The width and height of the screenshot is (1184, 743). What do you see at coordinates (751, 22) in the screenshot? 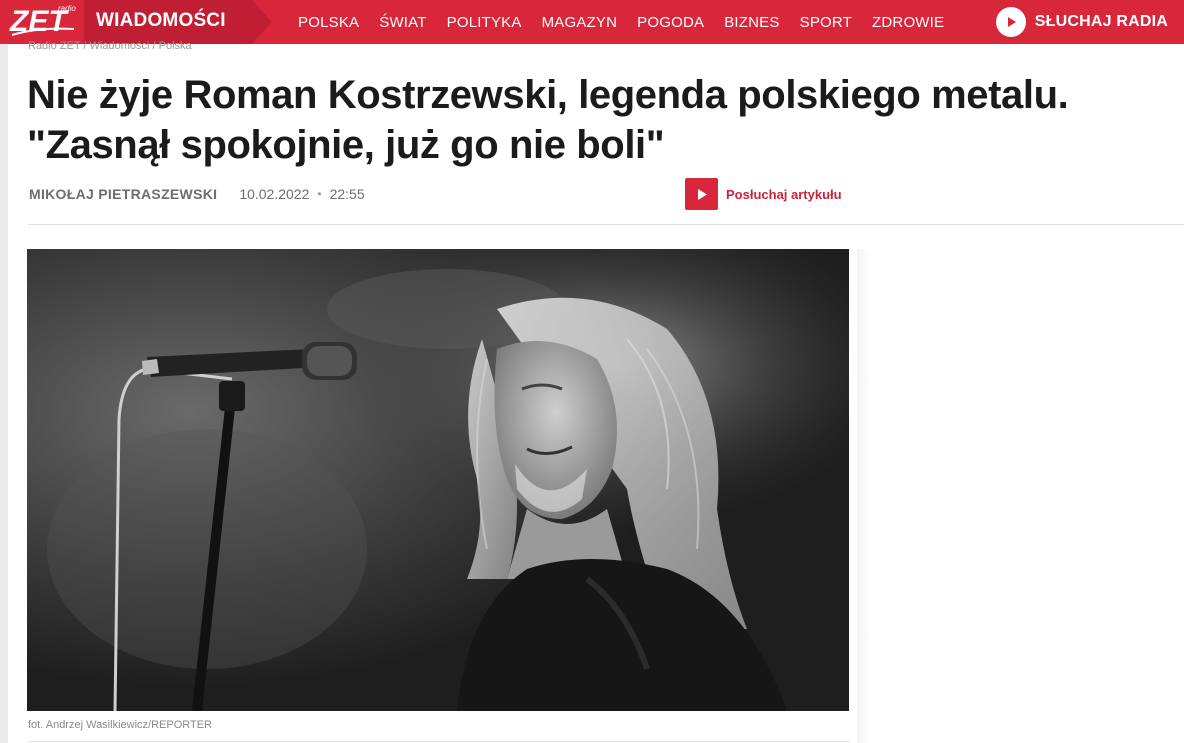
I see `nav-item-biznes: BIZNES` at bounding box center [751, 22].